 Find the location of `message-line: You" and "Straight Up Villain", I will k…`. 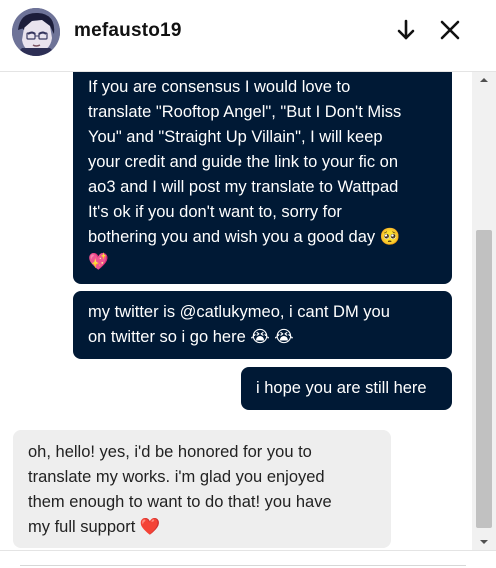

message-line: You" and "Straight Up Villain", I will k… is located at coordinates (235, 137).